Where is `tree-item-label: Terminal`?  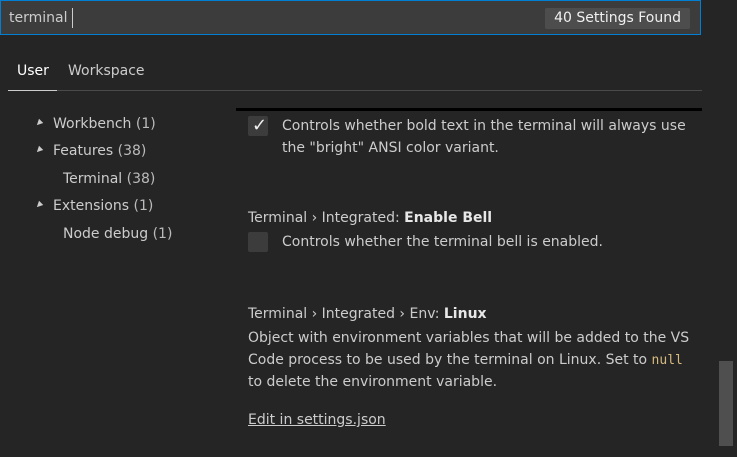
tree-item-label: Terminal is located at coordinates (93, 179).